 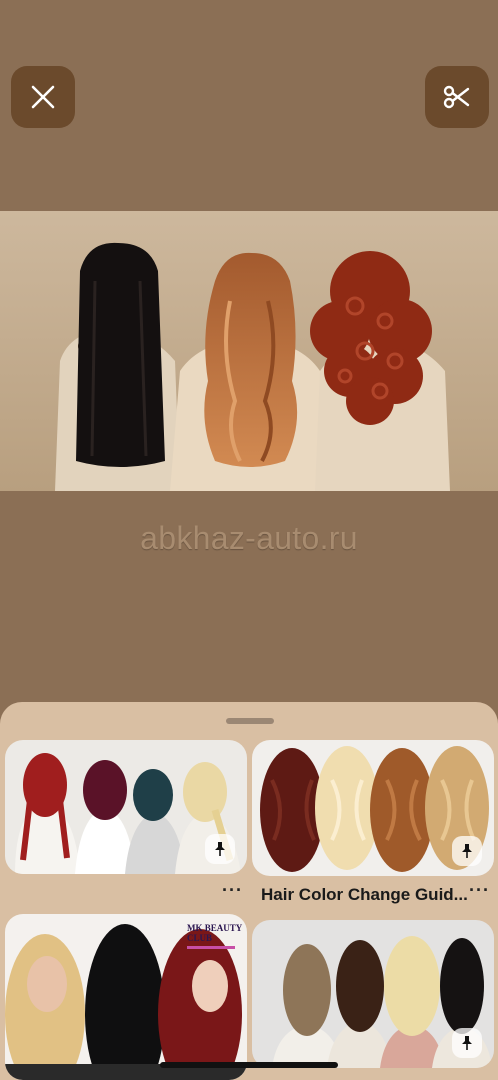 What do you see at coordinates (217, 936) in the screenshot?
I see `brand-logo: MK BEAUTY CLUB` at bounding box center [217, 936].